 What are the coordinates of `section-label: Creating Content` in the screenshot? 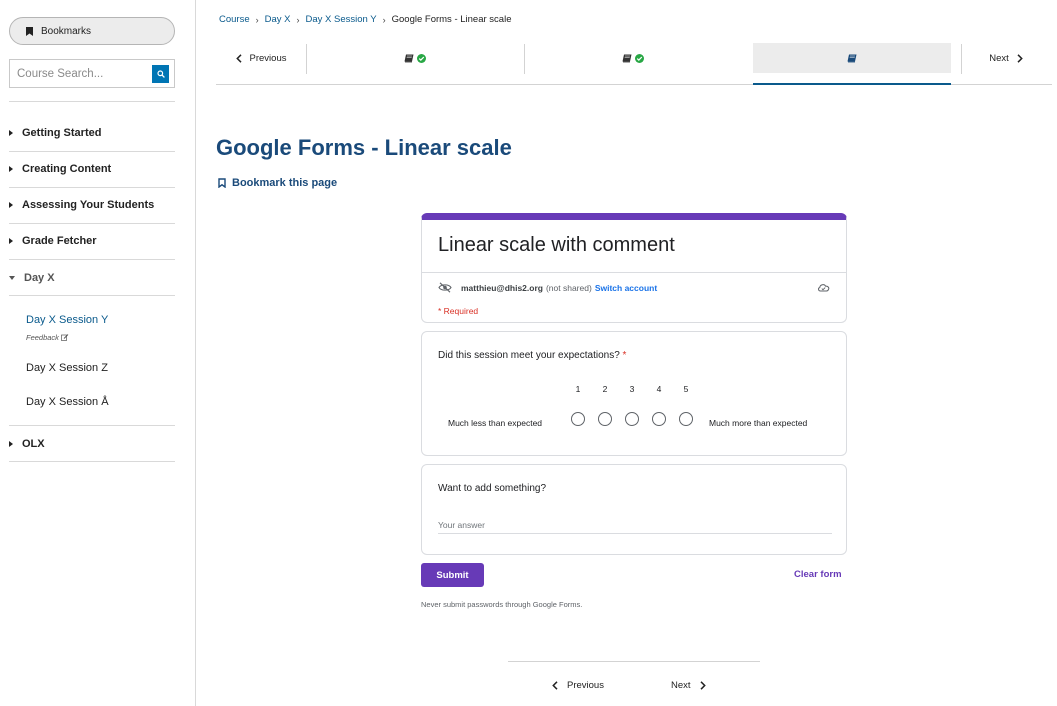 It's located at (67, 169).